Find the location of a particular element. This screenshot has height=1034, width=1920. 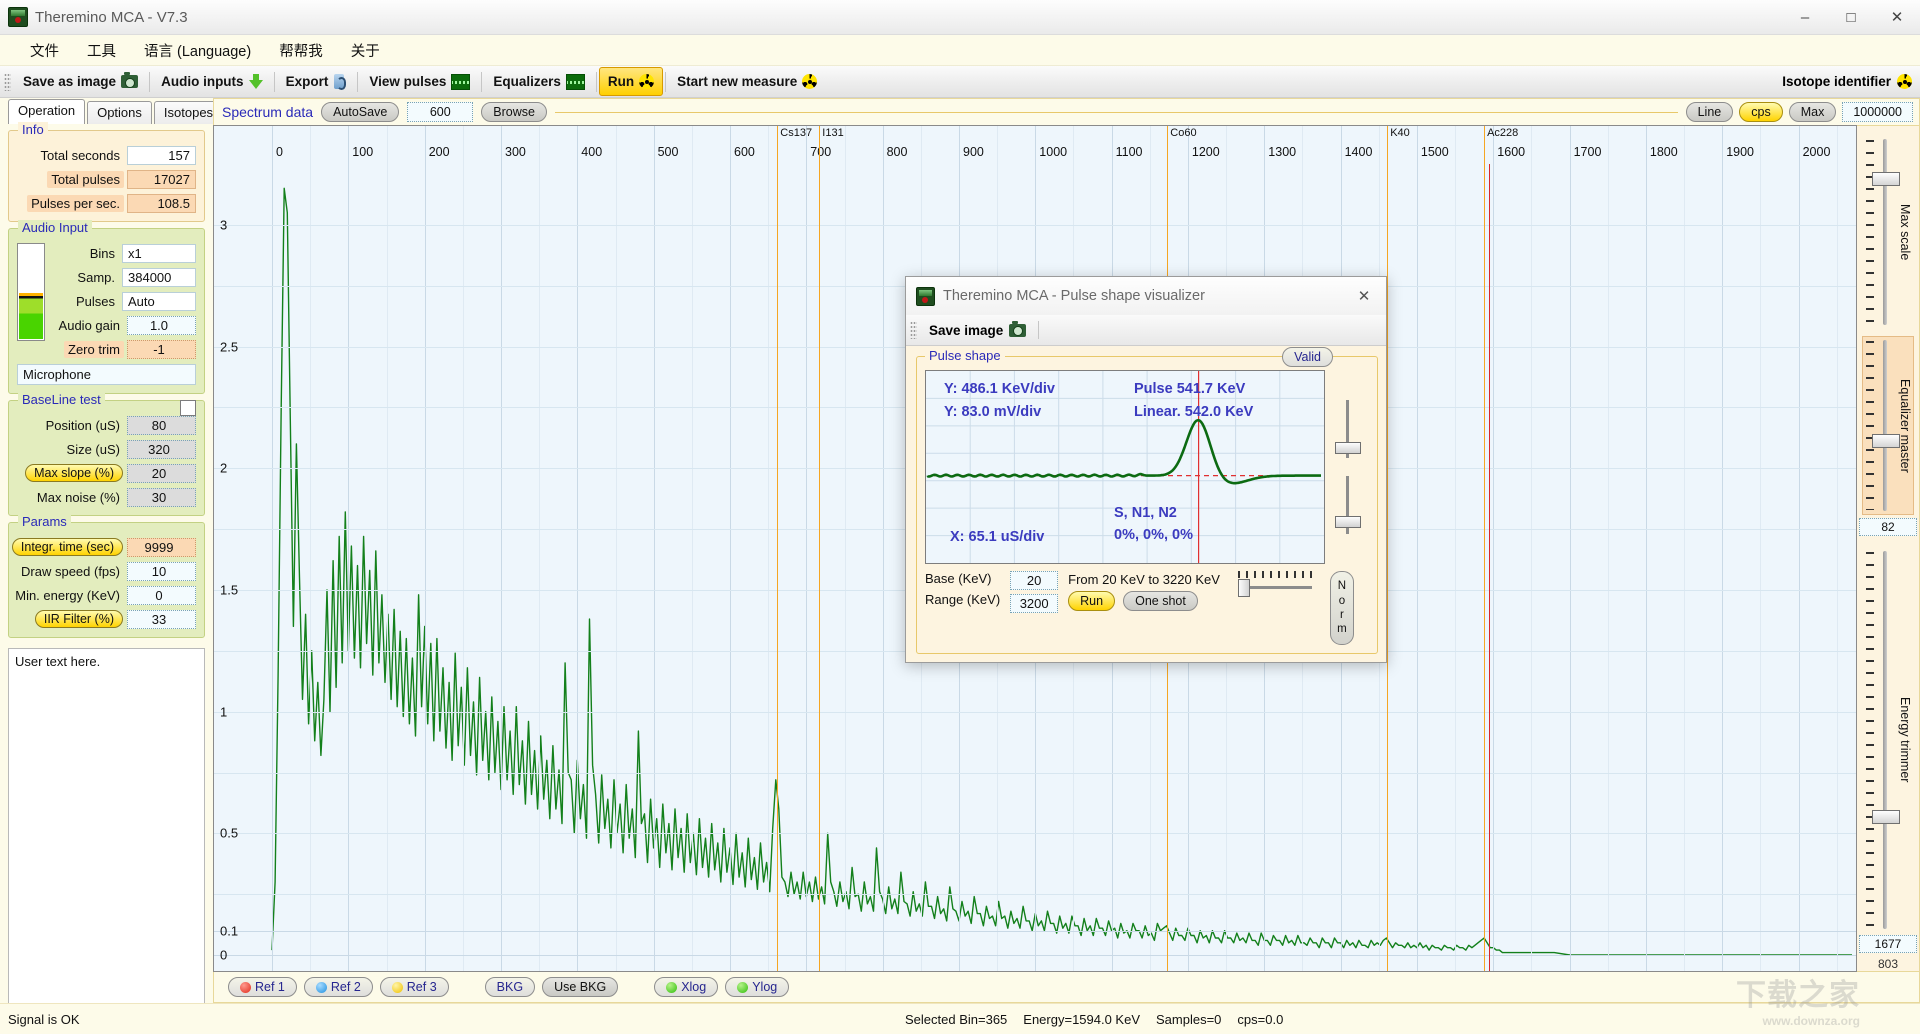

ref2-button: Ref 2 is located at coordinates (338, 987).